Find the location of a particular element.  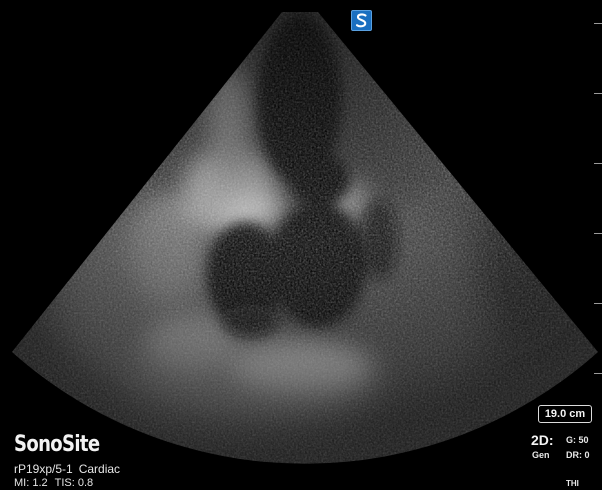

brand-logo-text: SonoSite is located at coordinates (57, 444).